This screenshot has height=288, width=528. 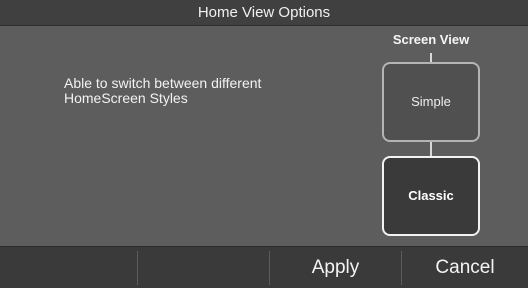 I want to click on cancel-button: Cancel, so click(x=465, y=267).